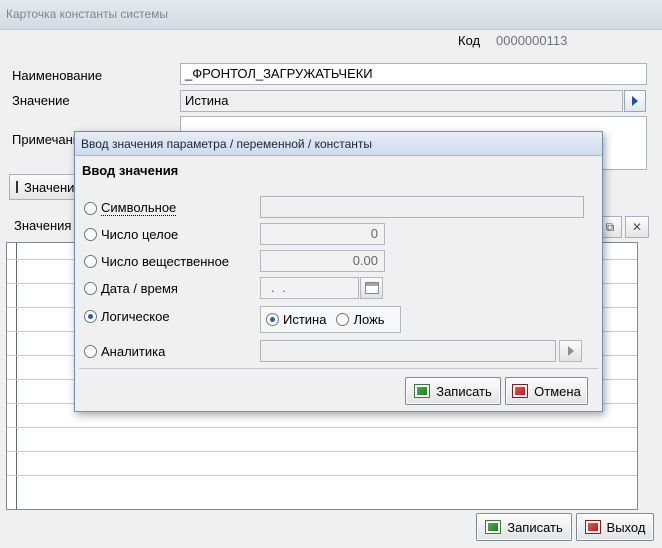 The height and width of the screenshot is (548, 662). I want to click on name-input: _ФРОНТОЛ_ЗАГРУЖАТЬЧЕКИ, so click(413, 74).